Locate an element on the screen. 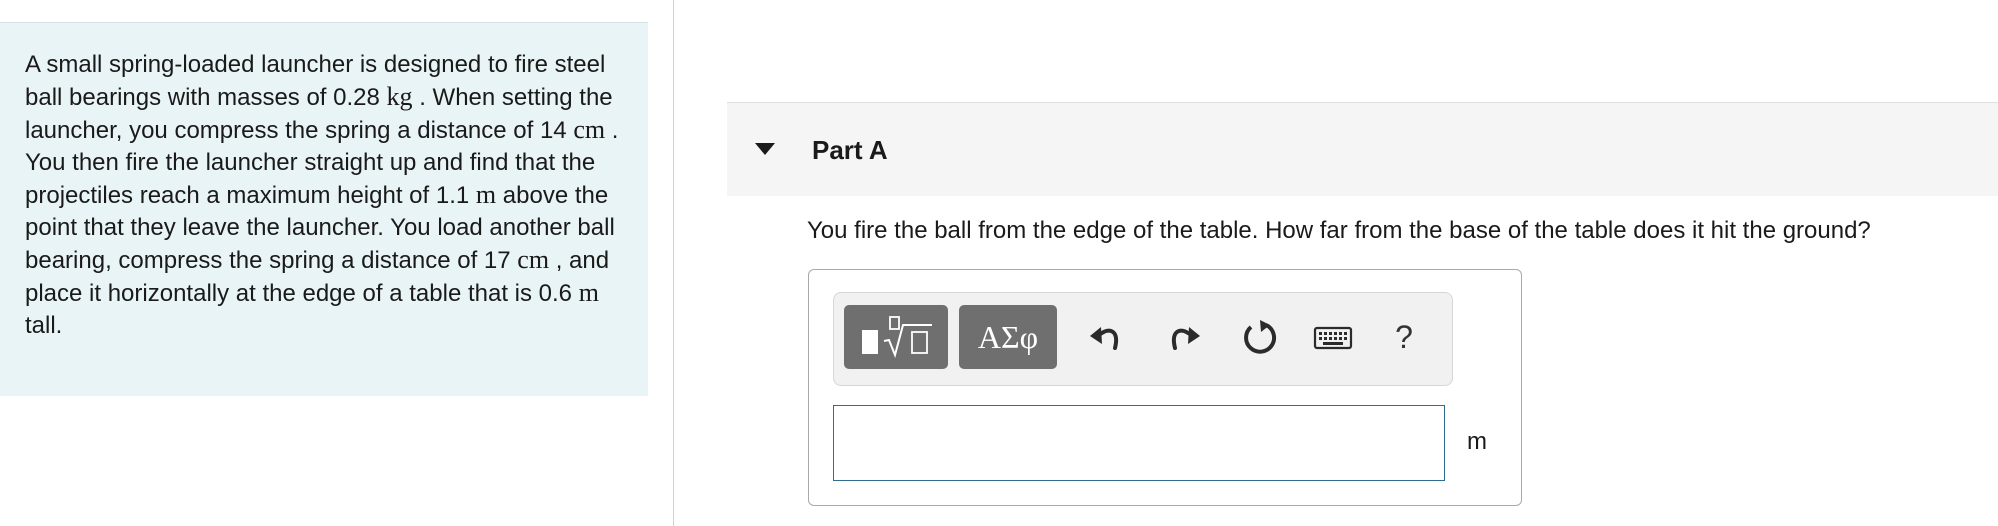 The image size is (1998, 526). keyboard-icon is located at coordinates (1333, 337).